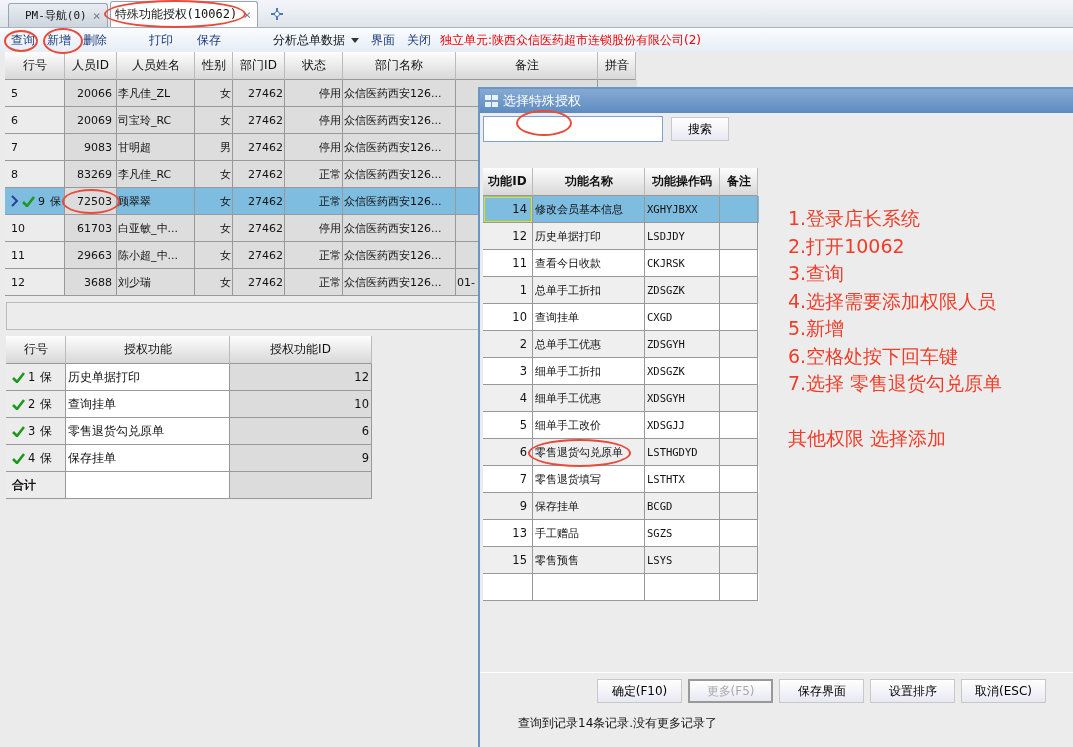  I want to click on instruction-text: 6.空格处按下回车键, so click(874, 356).